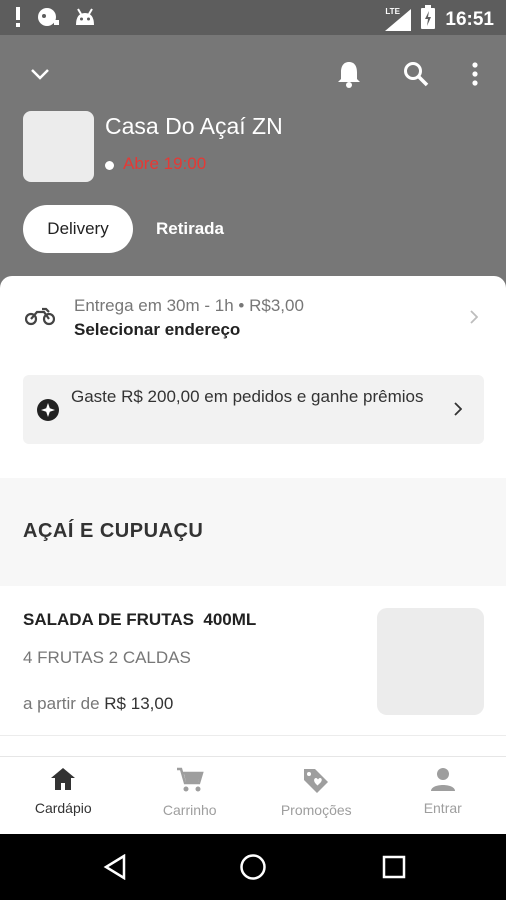  I want to click on nav-item-entrar: Entrar, so click(443, 795).